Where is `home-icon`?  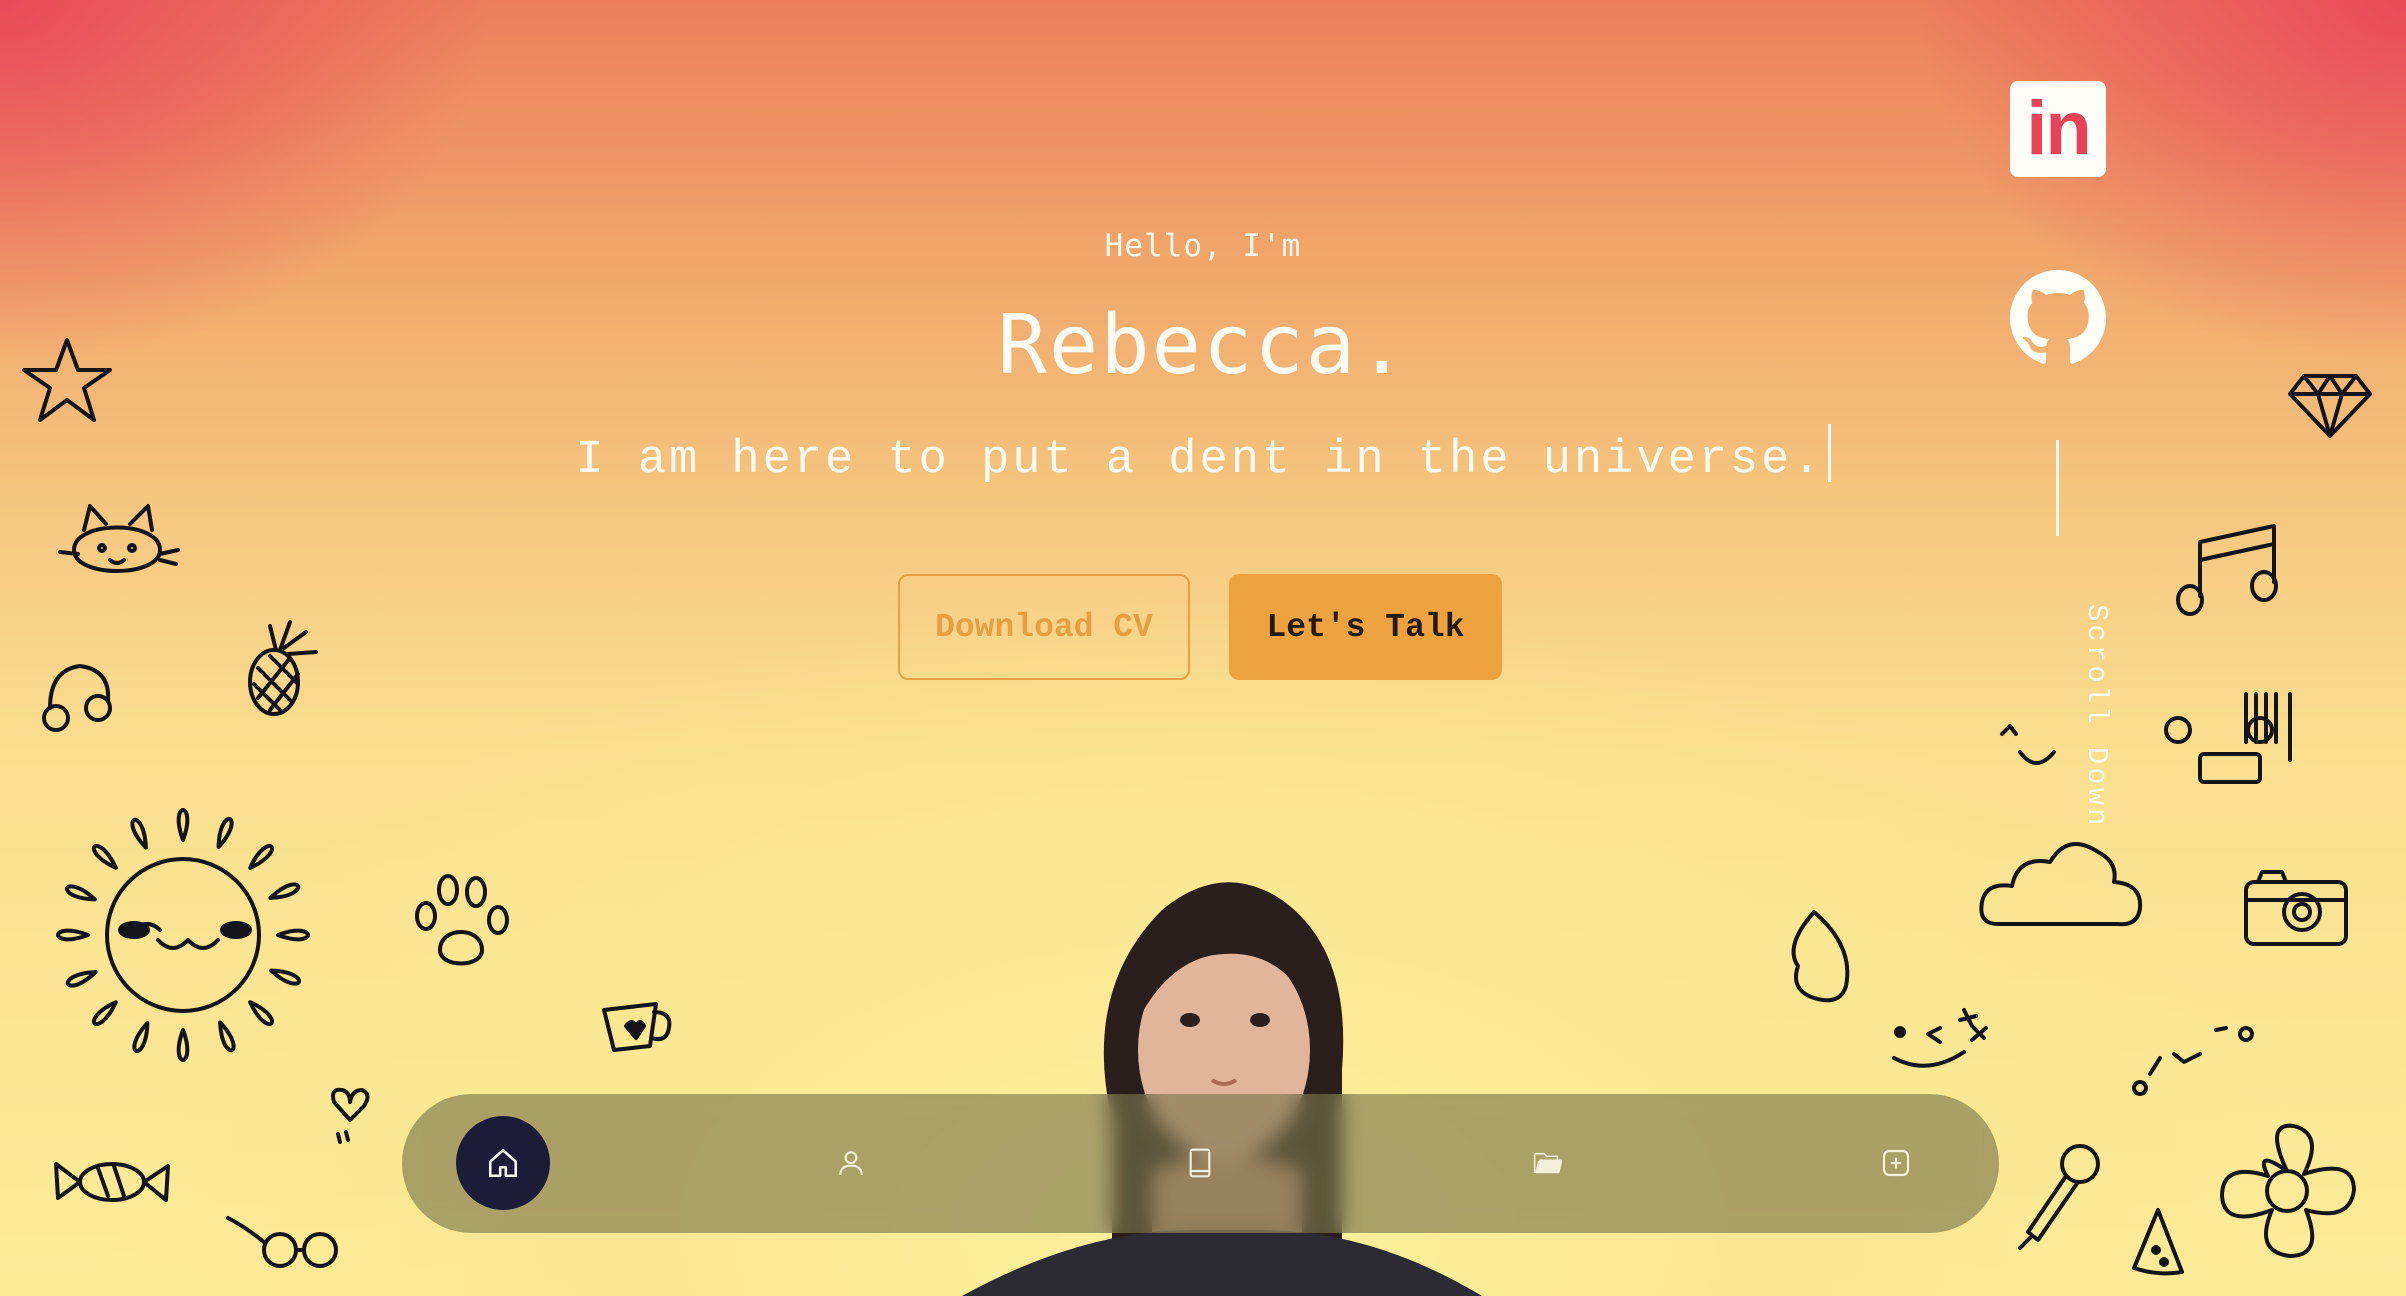
home-icon is located at coordinates (503, 1163).